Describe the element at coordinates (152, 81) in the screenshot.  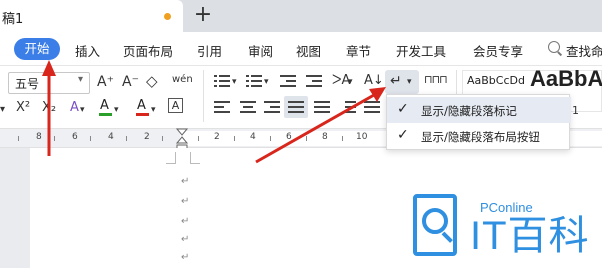
I see `clear-format-button: ◇` at that location.